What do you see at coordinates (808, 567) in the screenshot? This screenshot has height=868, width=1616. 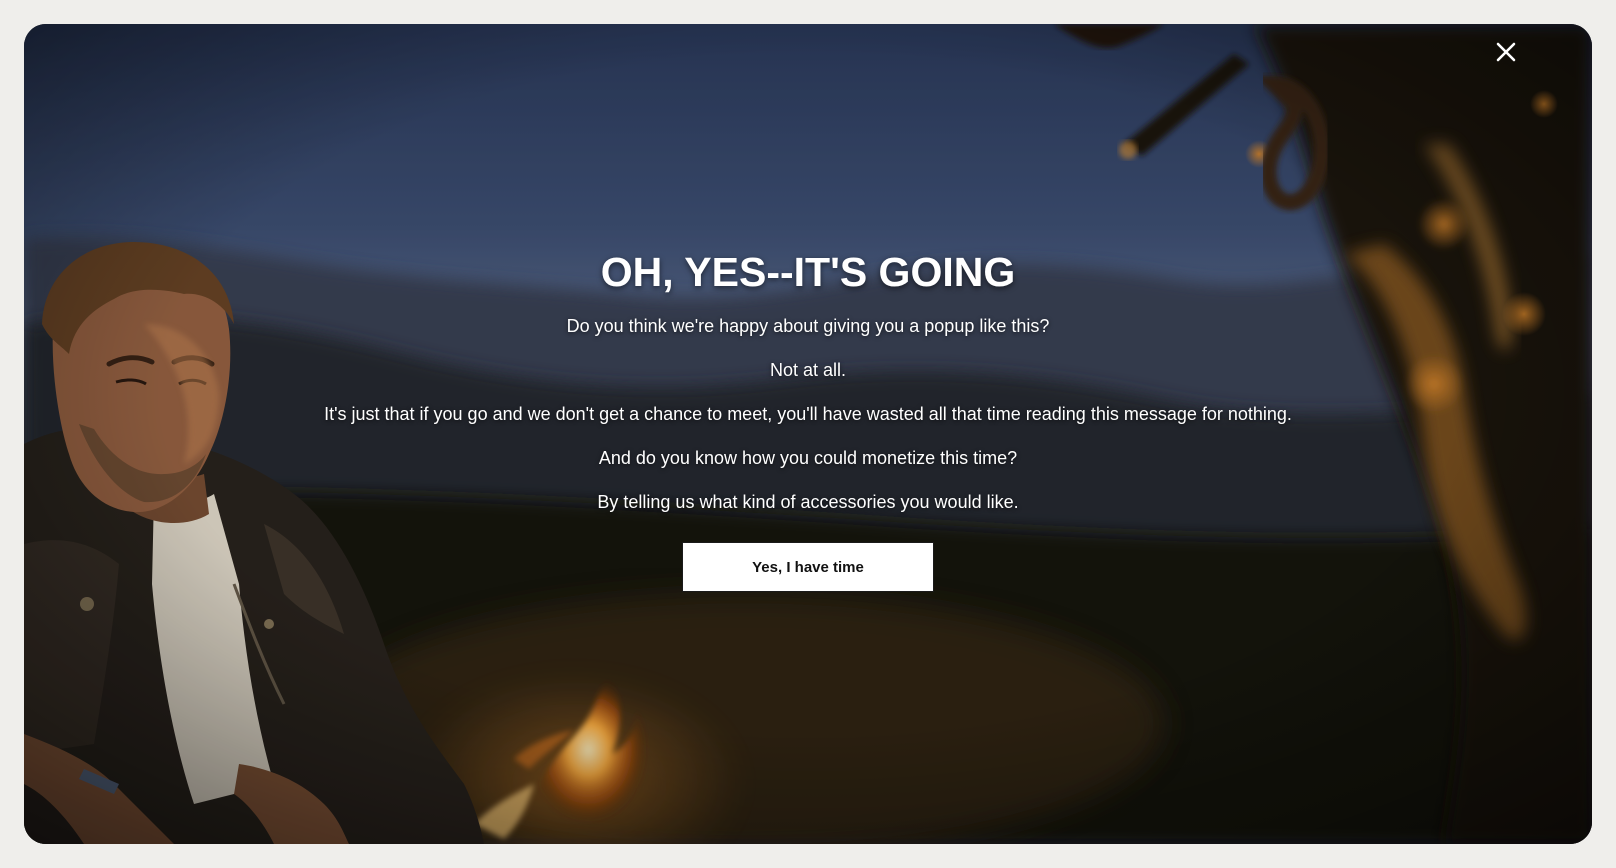 I see `yes-i-have-time-button: Yes, I have time` at bounding box center [808, 567].